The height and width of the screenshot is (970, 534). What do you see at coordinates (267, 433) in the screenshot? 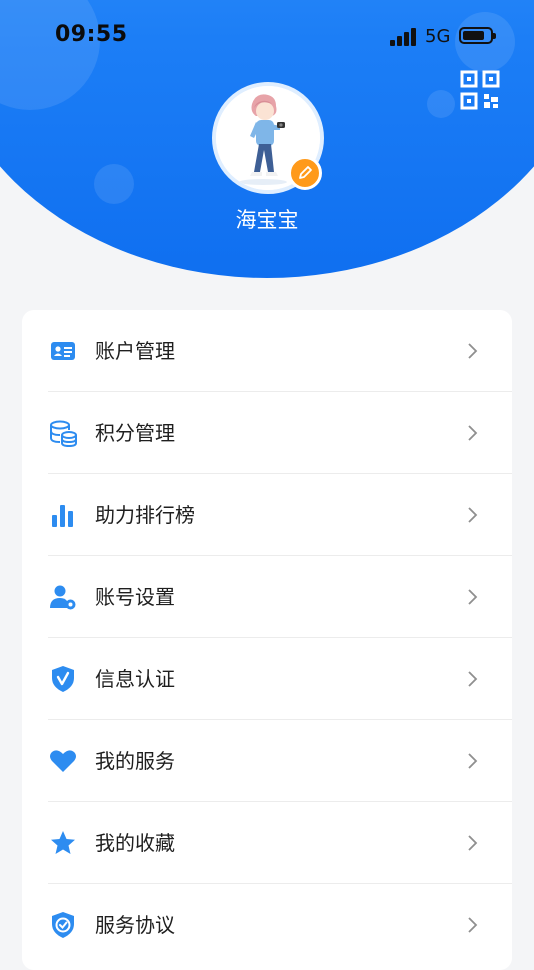
I see `menu-item-points-management: 积分管理` at bounding box center [267, 433].